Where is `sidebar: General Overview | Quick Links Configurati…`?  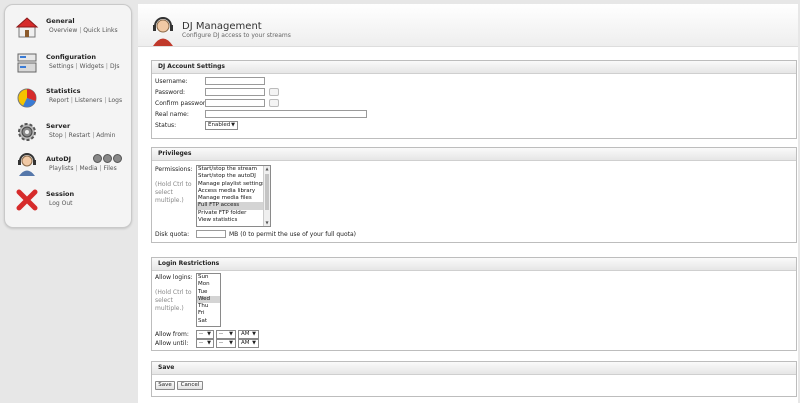 sidebar: General Overview | Quick Links Configurati… is located at coordinates (68, 116).